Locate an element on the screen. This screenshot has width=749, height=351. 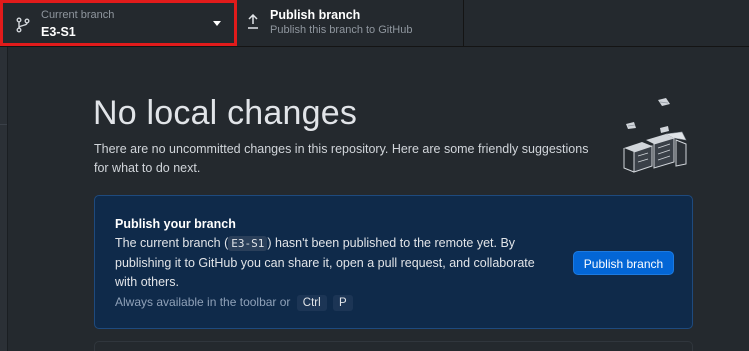
publish-branch-subtitle: Publish this branch to GitHub is located at coordinates (341, 30).